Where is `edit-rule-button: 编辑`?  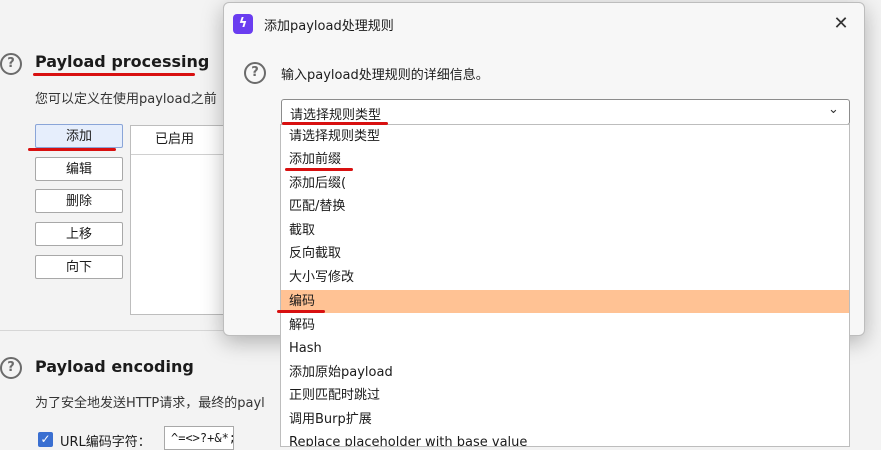 edit-rule-button: 编辑 is located at coordinates (79, 169).